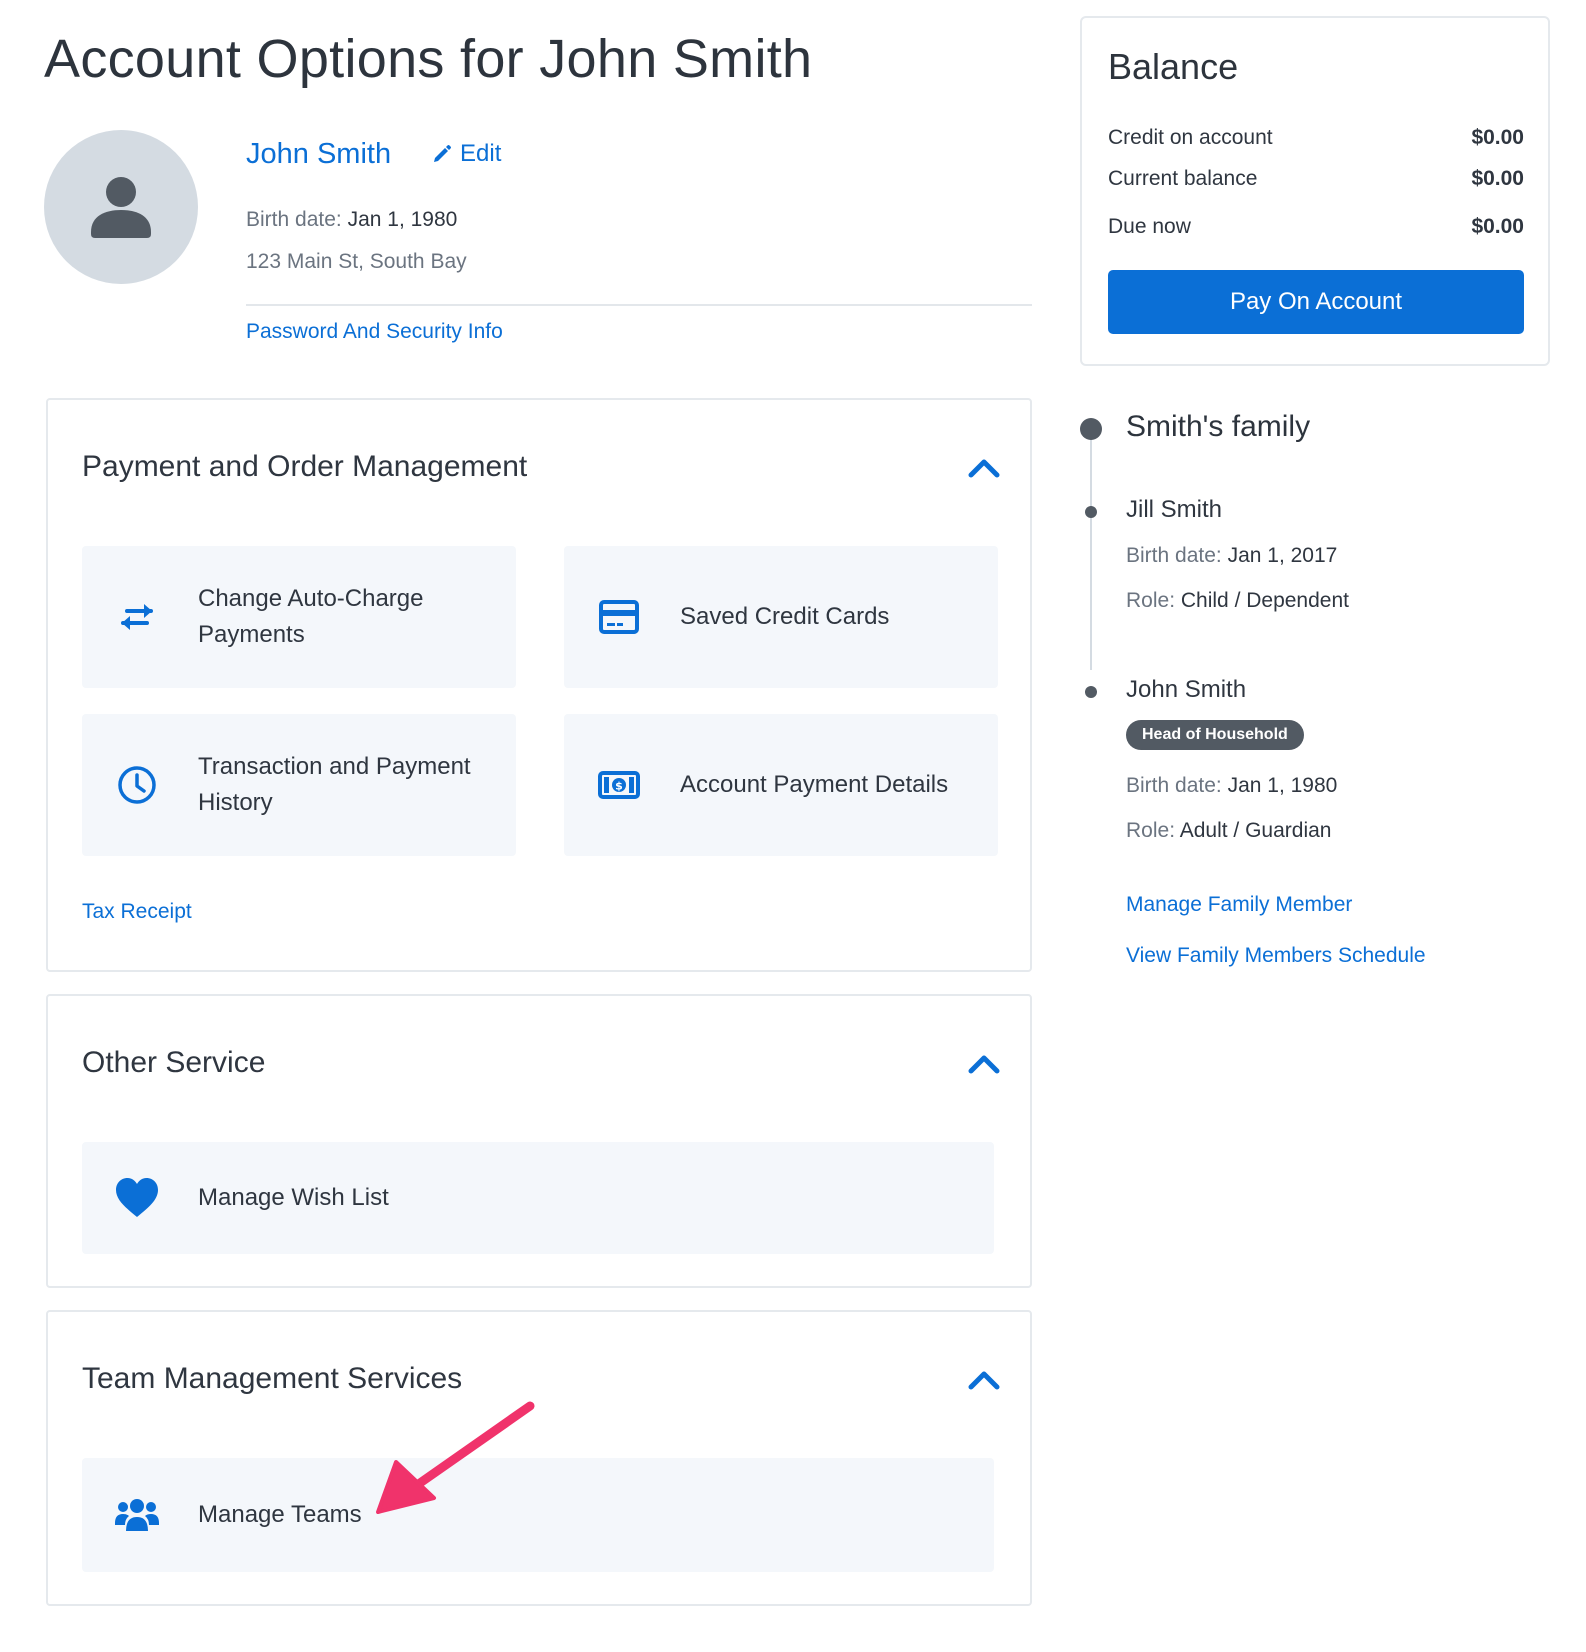  What do you see at coordinates (1229, 830) in the screenshot?
I see `member-role: Role: Adult / Guardian` at bounding box center [1229, 830].